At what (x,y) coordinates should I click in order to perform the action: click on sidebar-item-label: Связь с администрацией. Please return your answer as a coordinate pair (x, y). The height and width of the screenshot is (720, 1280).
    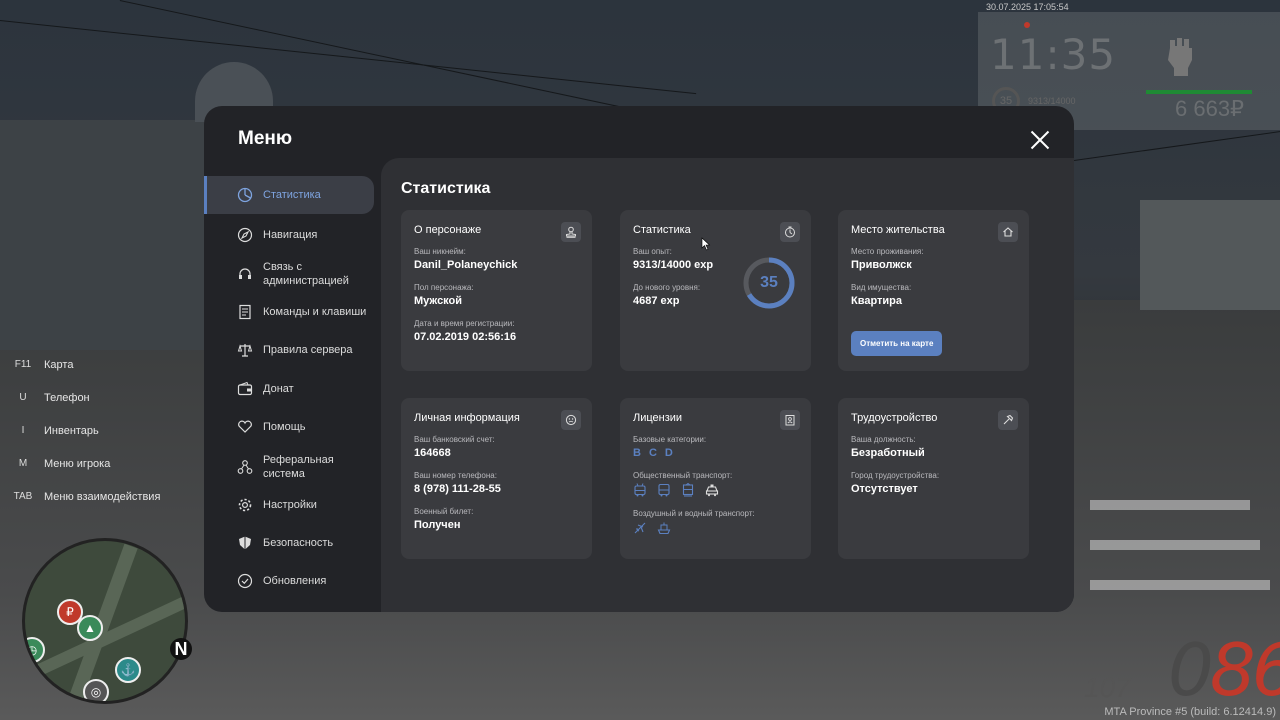
    Looking at the image, I should click on (306, 274).